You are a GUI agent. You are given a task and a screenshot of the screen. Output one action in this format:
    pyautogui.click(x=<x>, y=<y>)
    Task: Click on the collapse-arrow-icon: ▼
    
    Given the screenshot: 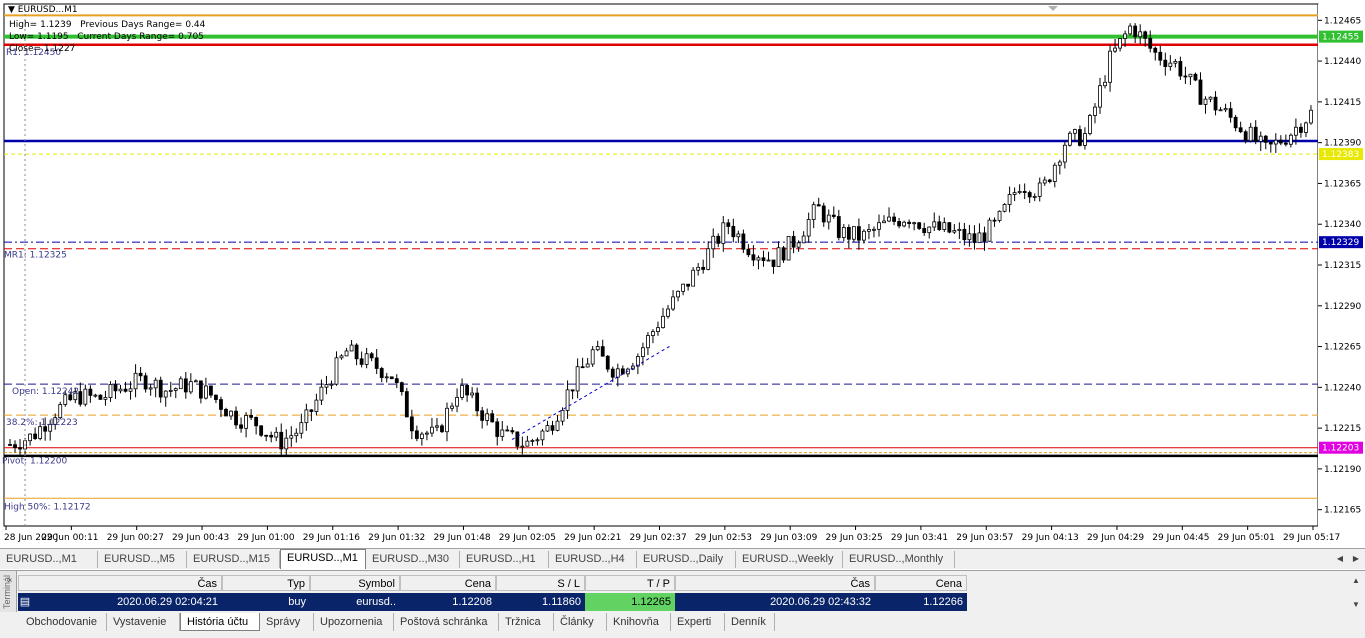 What is the action you would take?
    pyautogui.click(x=11, y=10)
    